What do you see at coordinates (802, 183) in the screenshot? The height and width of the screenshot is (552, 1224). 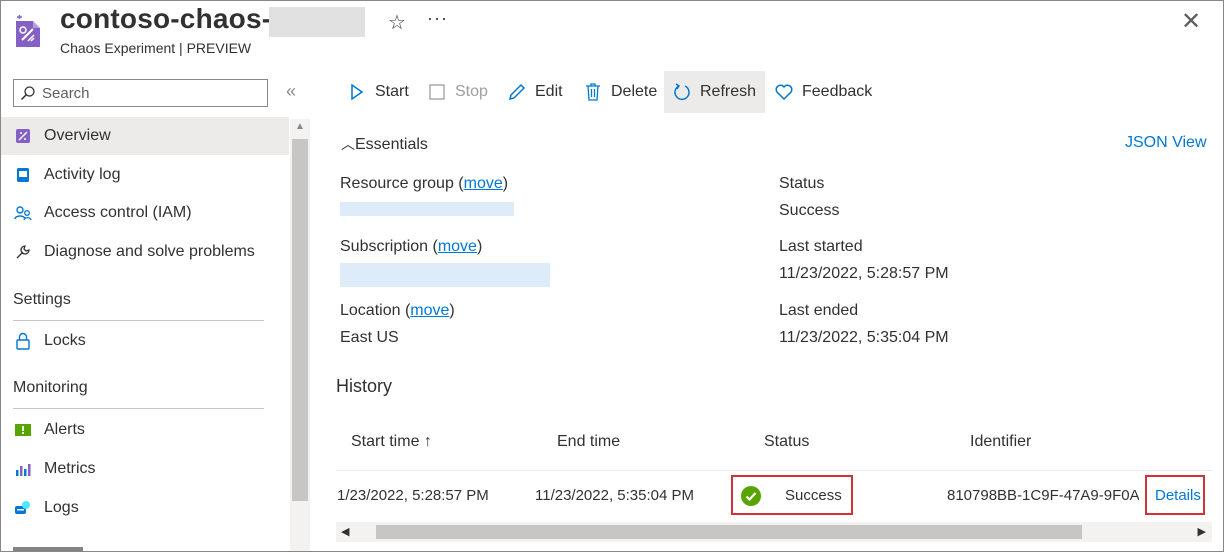 I see `status-label: Status` at bounding box center [802, 183].